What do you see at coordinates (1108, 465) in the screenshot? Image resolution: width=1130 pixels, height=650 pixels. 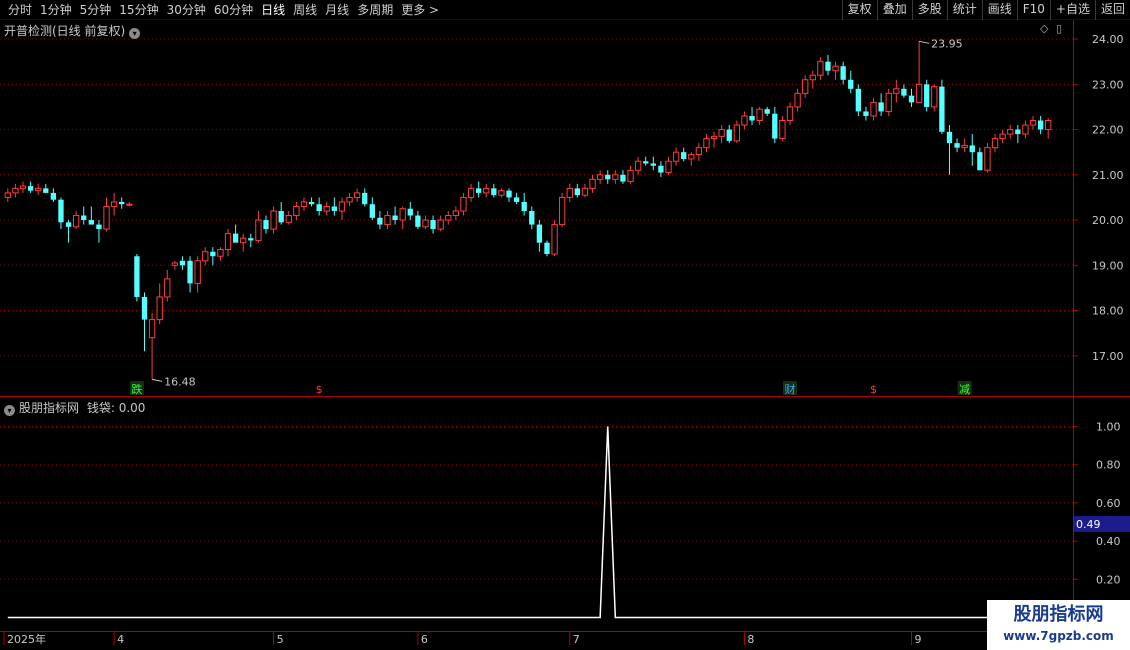 I see `y-tick-label: 0.80` at bounding box center [1108, 465].